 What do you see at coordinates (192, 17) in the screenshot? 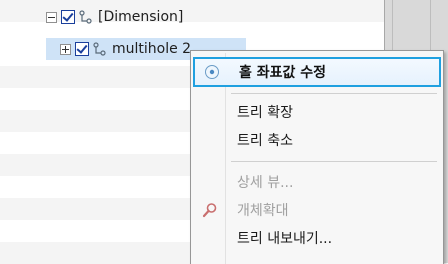
I see `tree-node-dimension: [Dimension]` at bounding box center [192, 17].